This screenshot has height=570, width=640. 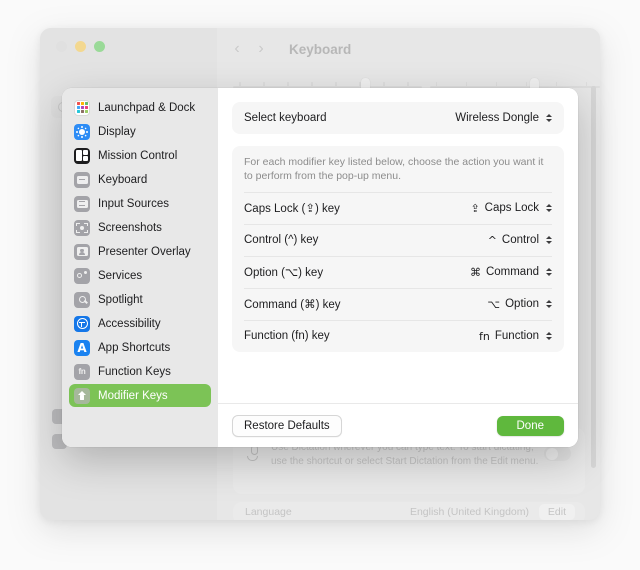 I want to click on input-sources-icon, so click(x=82, y=203).